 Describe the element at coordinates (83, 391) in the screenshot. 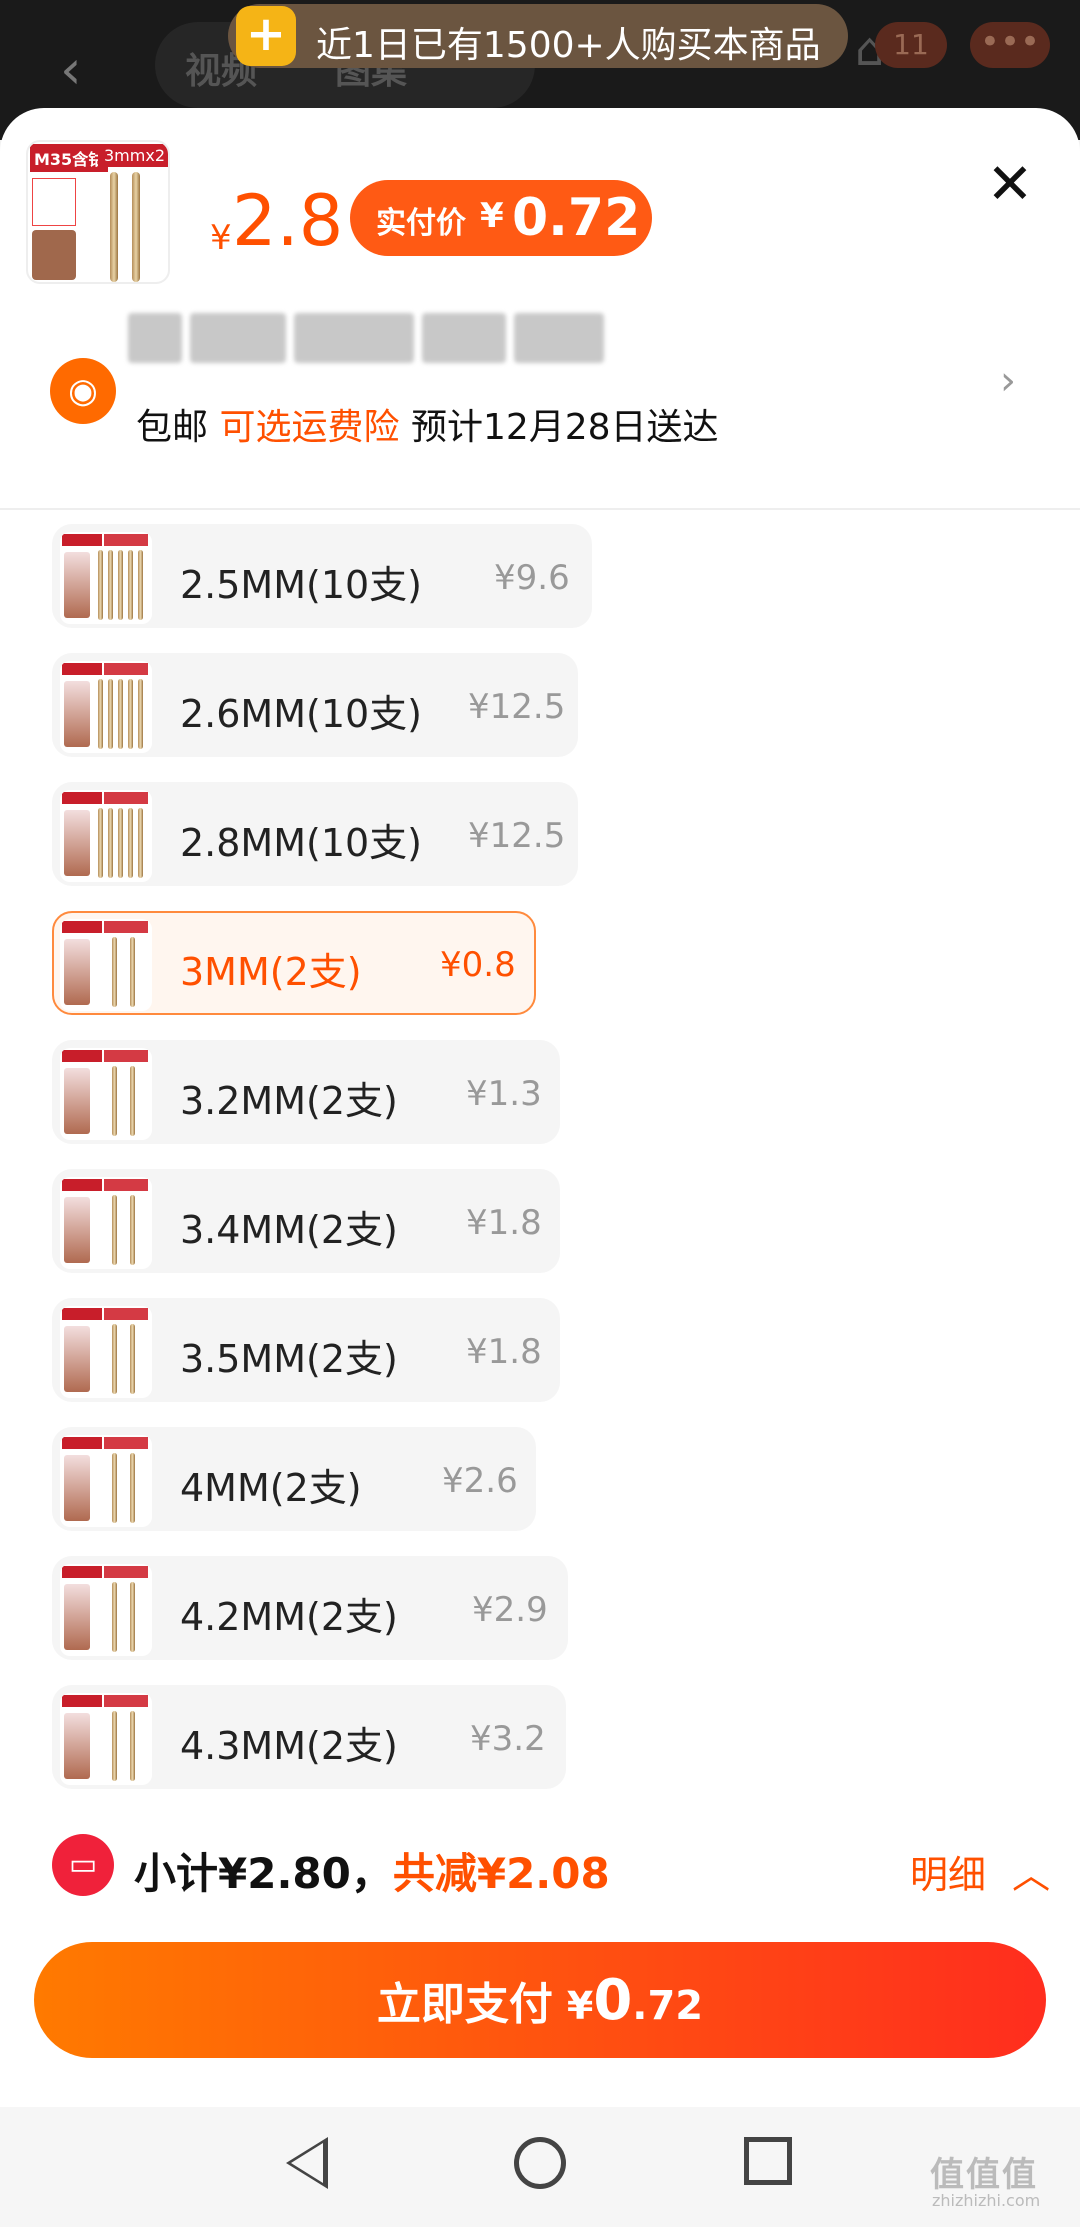

I see `location-icon: ◉` at that location.